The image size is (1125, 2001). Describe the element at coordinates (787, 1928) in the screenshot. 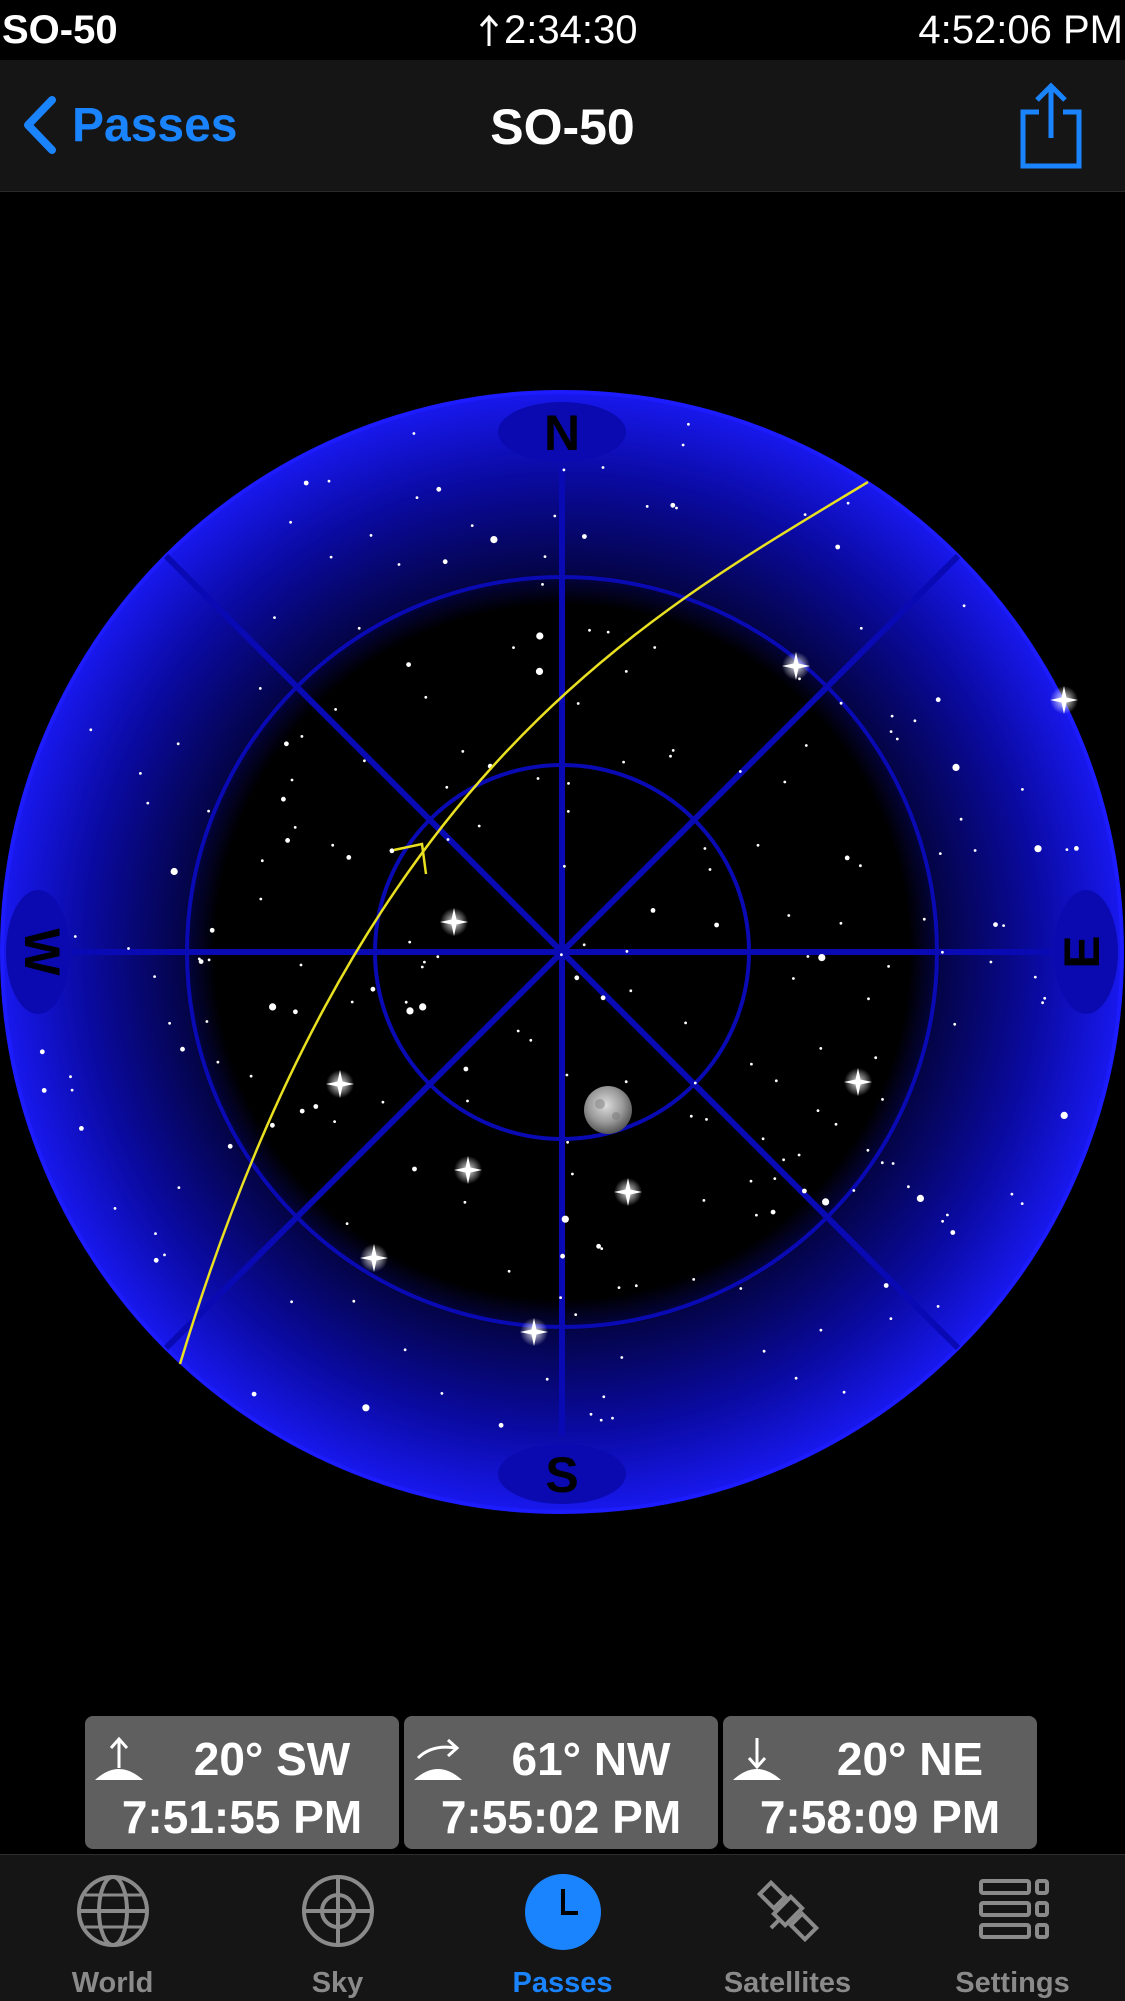

I see `tab-satellites: Satellites` at that location.